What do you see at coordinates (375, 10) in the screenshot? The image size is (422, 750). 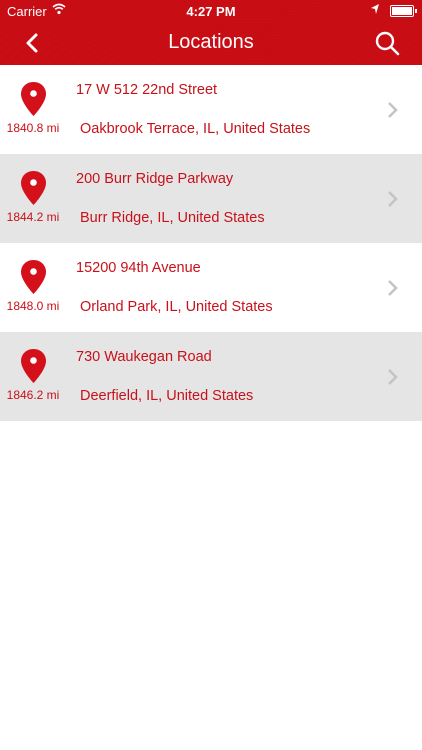 I see `location-arrow-icon` at bounding box center [375, 10].